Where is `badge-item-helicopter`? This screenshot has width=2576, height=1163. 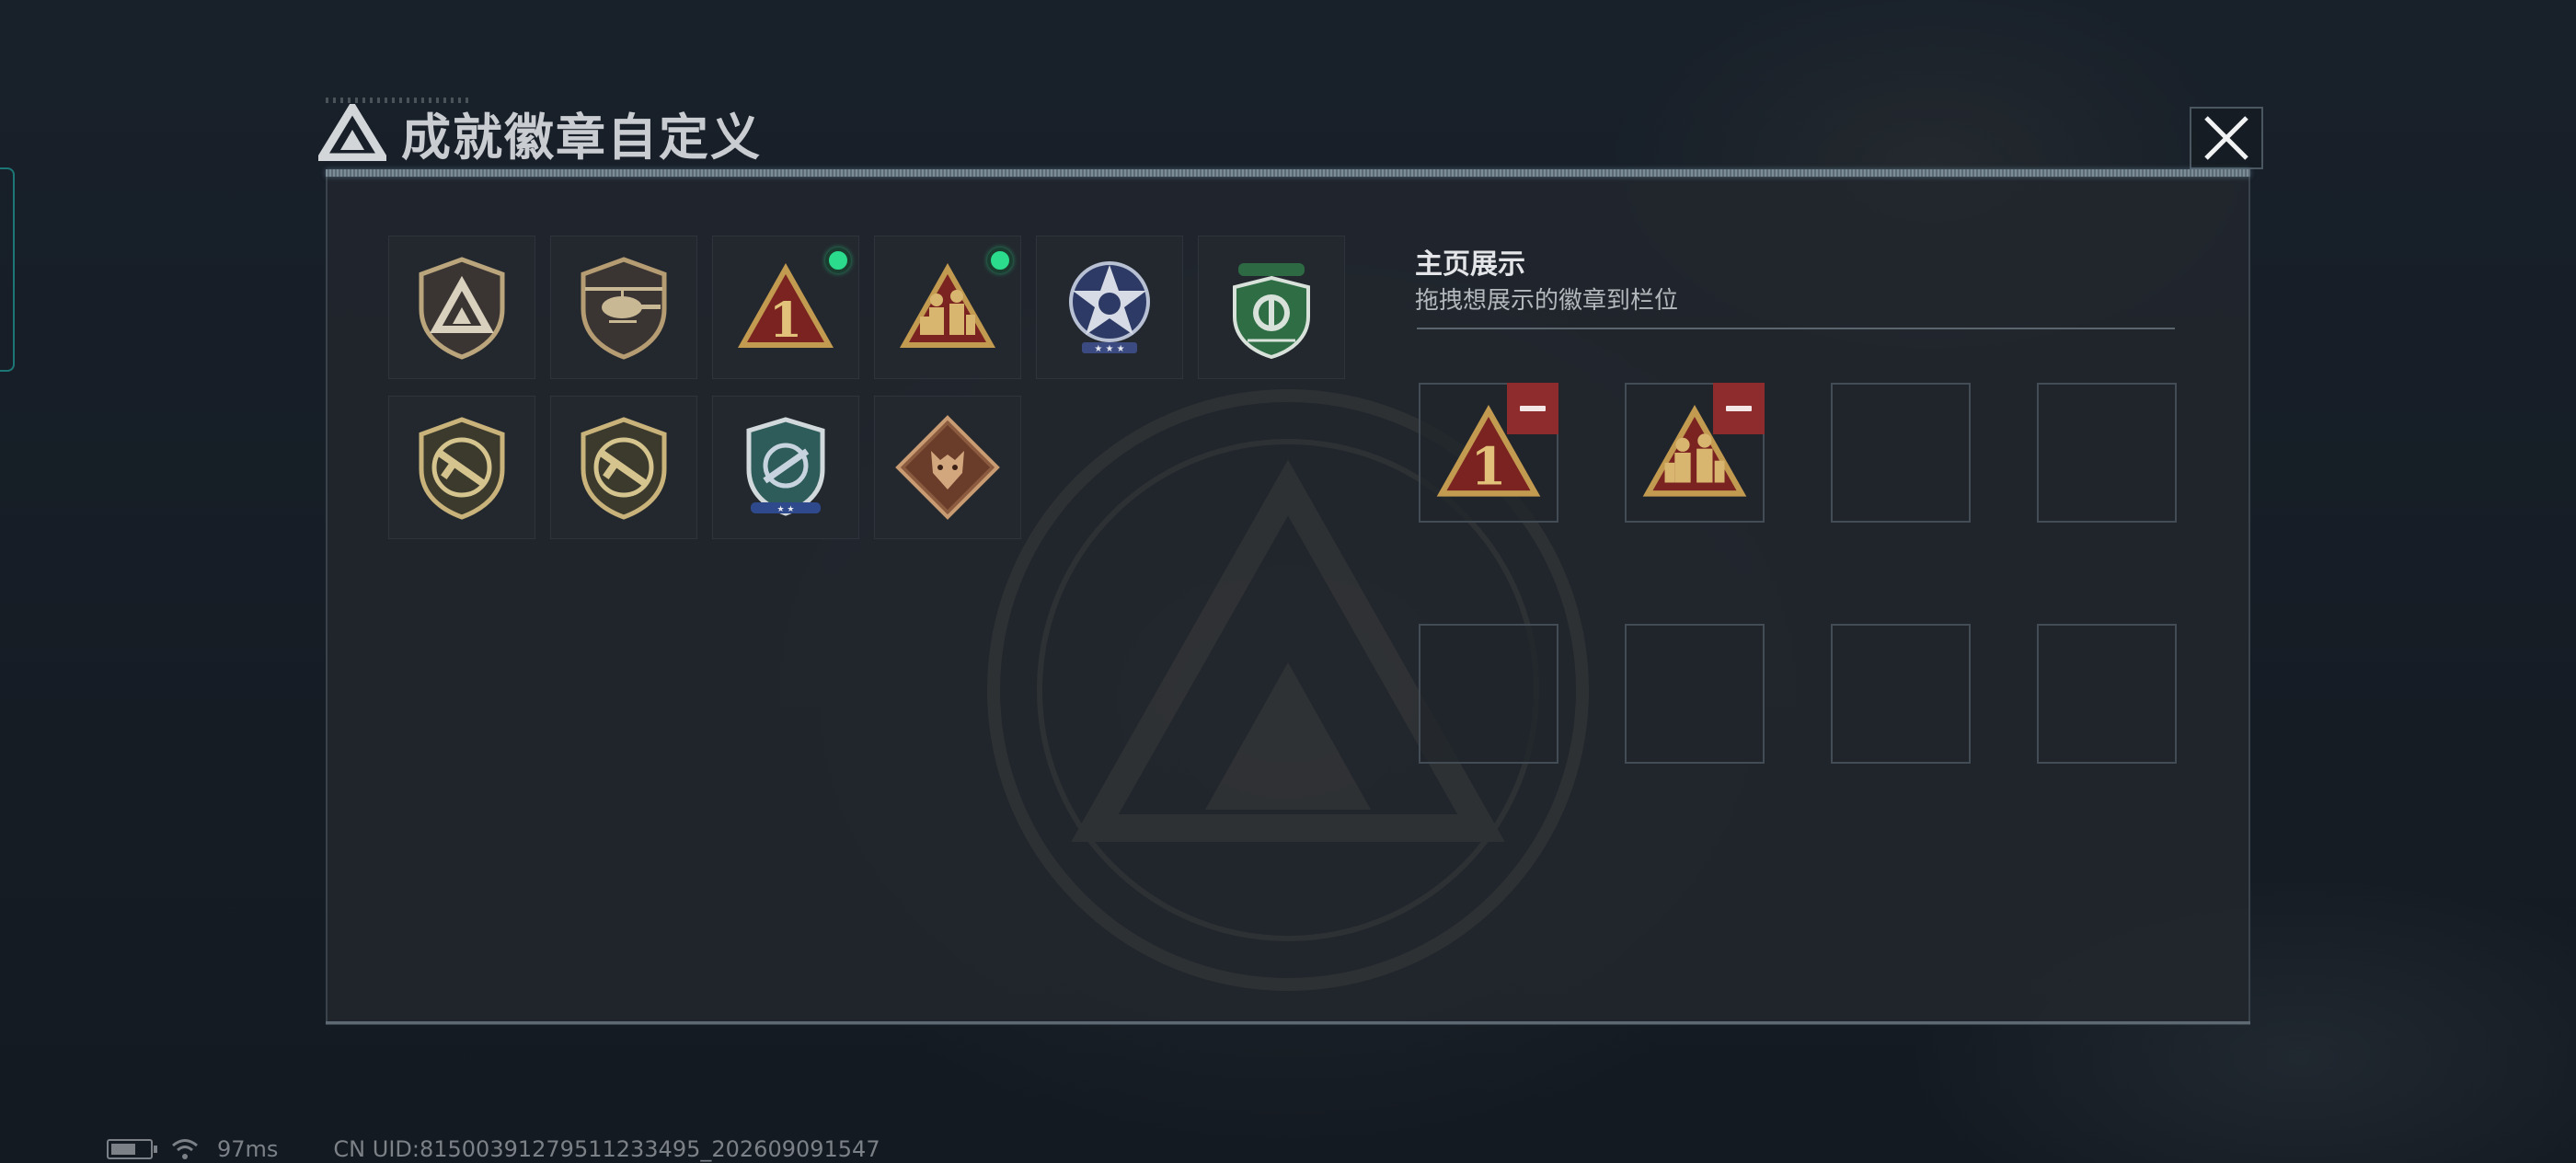 badge-item-helicopter is located at coordinates (623, 307).